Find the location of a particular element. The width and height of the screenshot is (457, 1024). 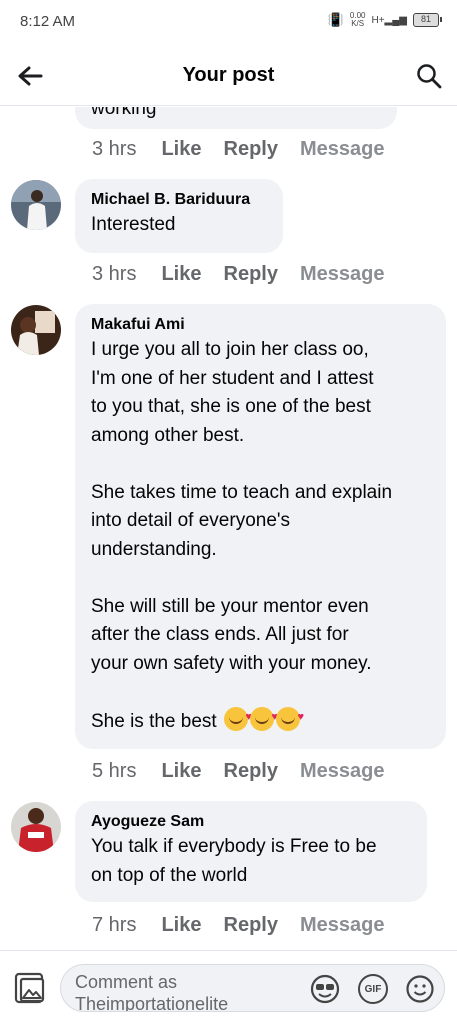

battery-icon: 81 is located at coordinates (427, 20).